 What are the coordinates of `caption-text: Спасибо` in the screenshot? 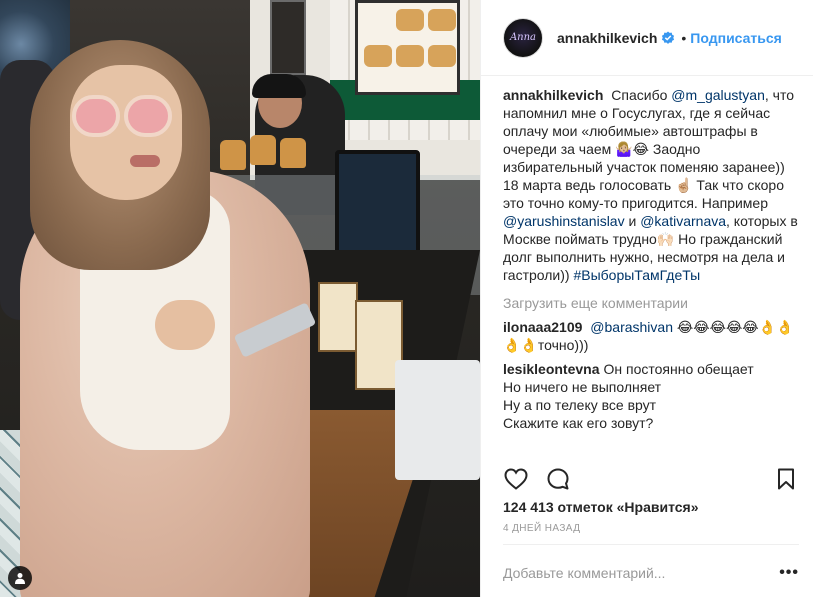 It's located at (639, 95).